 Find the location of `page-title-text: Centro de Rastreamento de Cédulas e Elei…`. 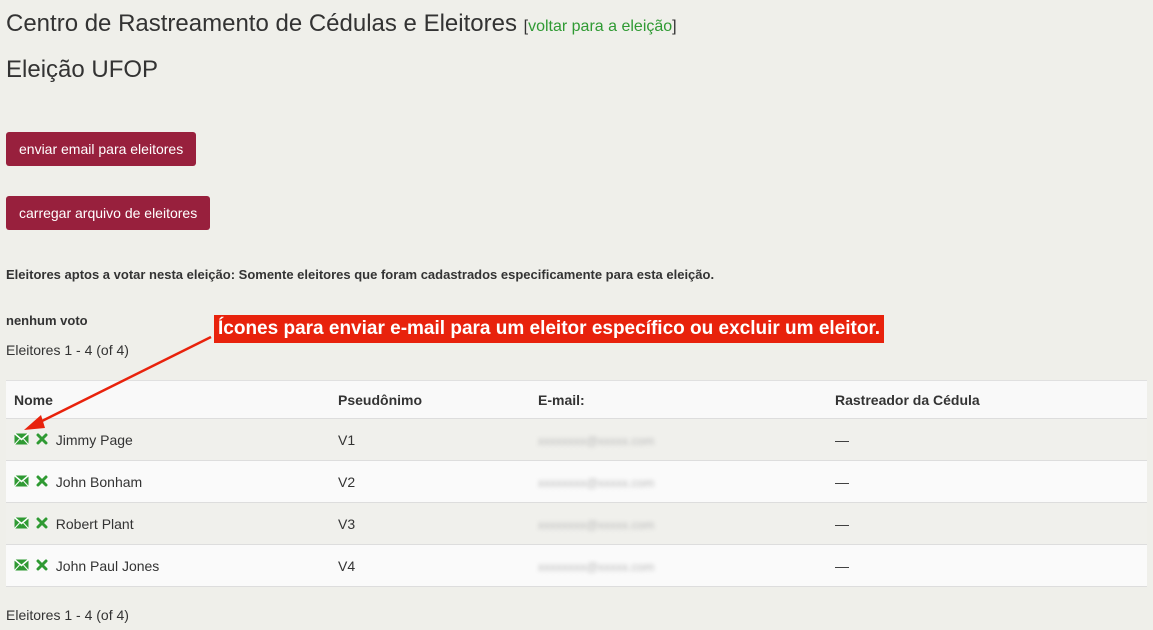

page-title-text: Centro de Rastreamento de Cédulas e Elei… is located at coordinates (261, 23).